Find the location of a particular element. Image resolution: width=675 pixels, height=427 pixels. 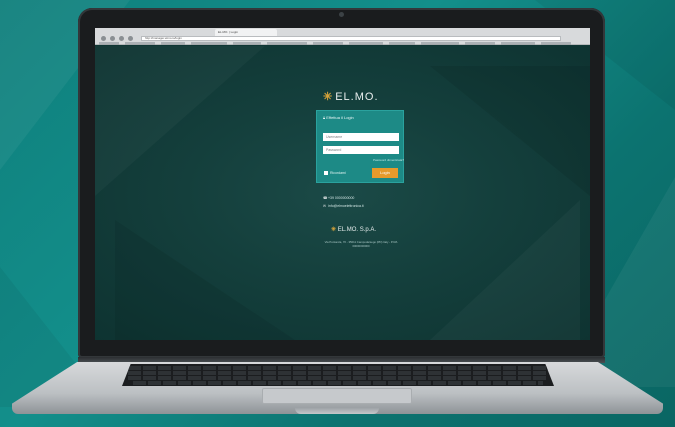

username-placeholder: Username is located at coordinates (334, 137).